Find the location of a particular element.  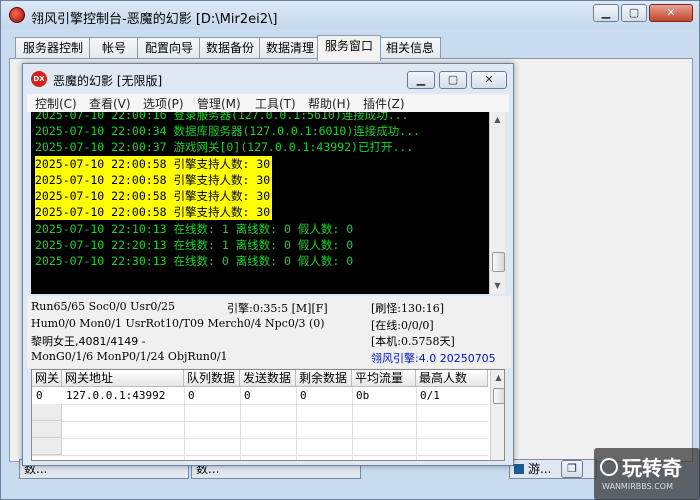

log-scrollbar: ▲ ▼ is located at coordinates (497, 203).